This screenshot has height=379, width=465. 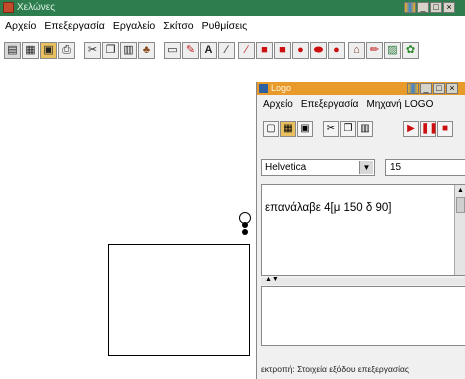 I want to click on close-button: ×, so click(x=449, y=7).